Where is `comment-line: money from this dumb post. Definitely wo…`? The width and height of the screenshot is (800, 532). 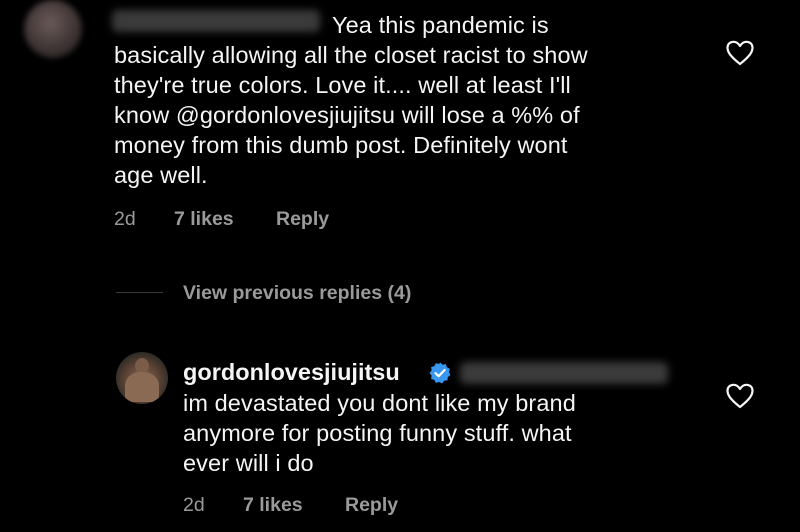 comment-line: money from this dumb post. Definitely wo… is located at coordinates (341, 145).